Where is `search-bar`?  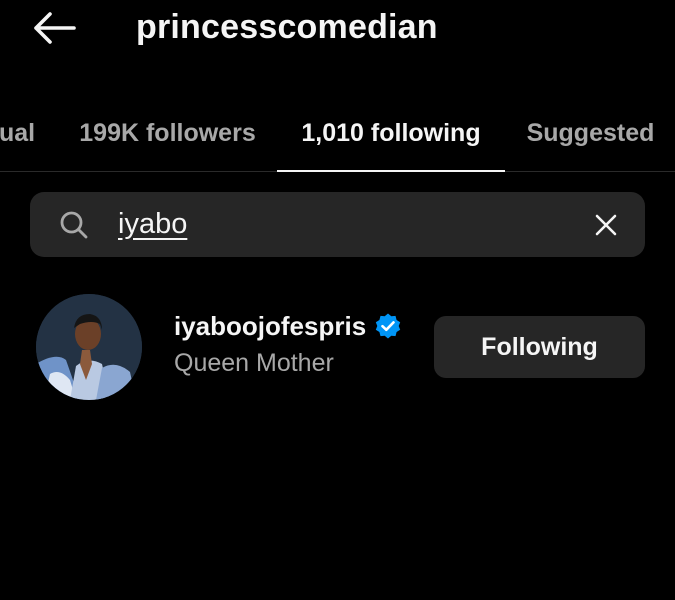 search-bar is located at coordinates (337, 224).